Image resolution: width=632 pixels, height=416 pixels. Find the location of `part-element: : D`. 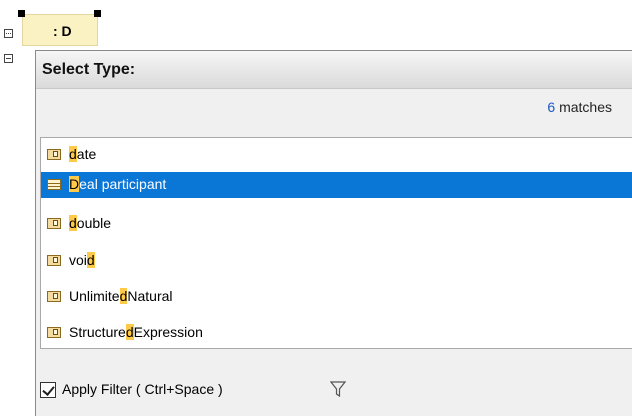

part-element: : D is located at coordinates (60, 30).